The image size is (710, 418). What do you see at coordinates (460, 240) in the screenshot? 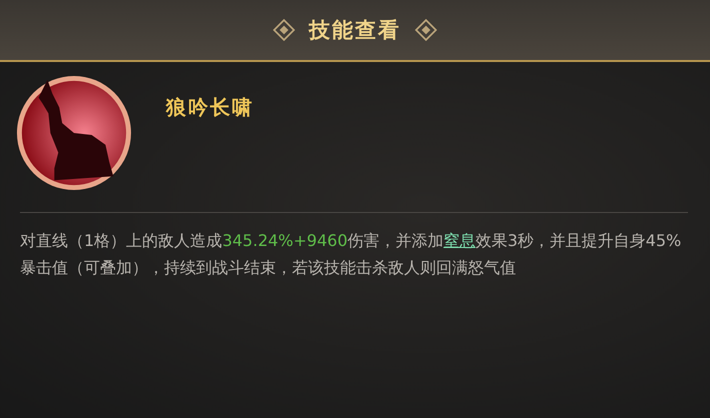
I see `status-effect-link: 窒息` at bounding box center [460, 240].